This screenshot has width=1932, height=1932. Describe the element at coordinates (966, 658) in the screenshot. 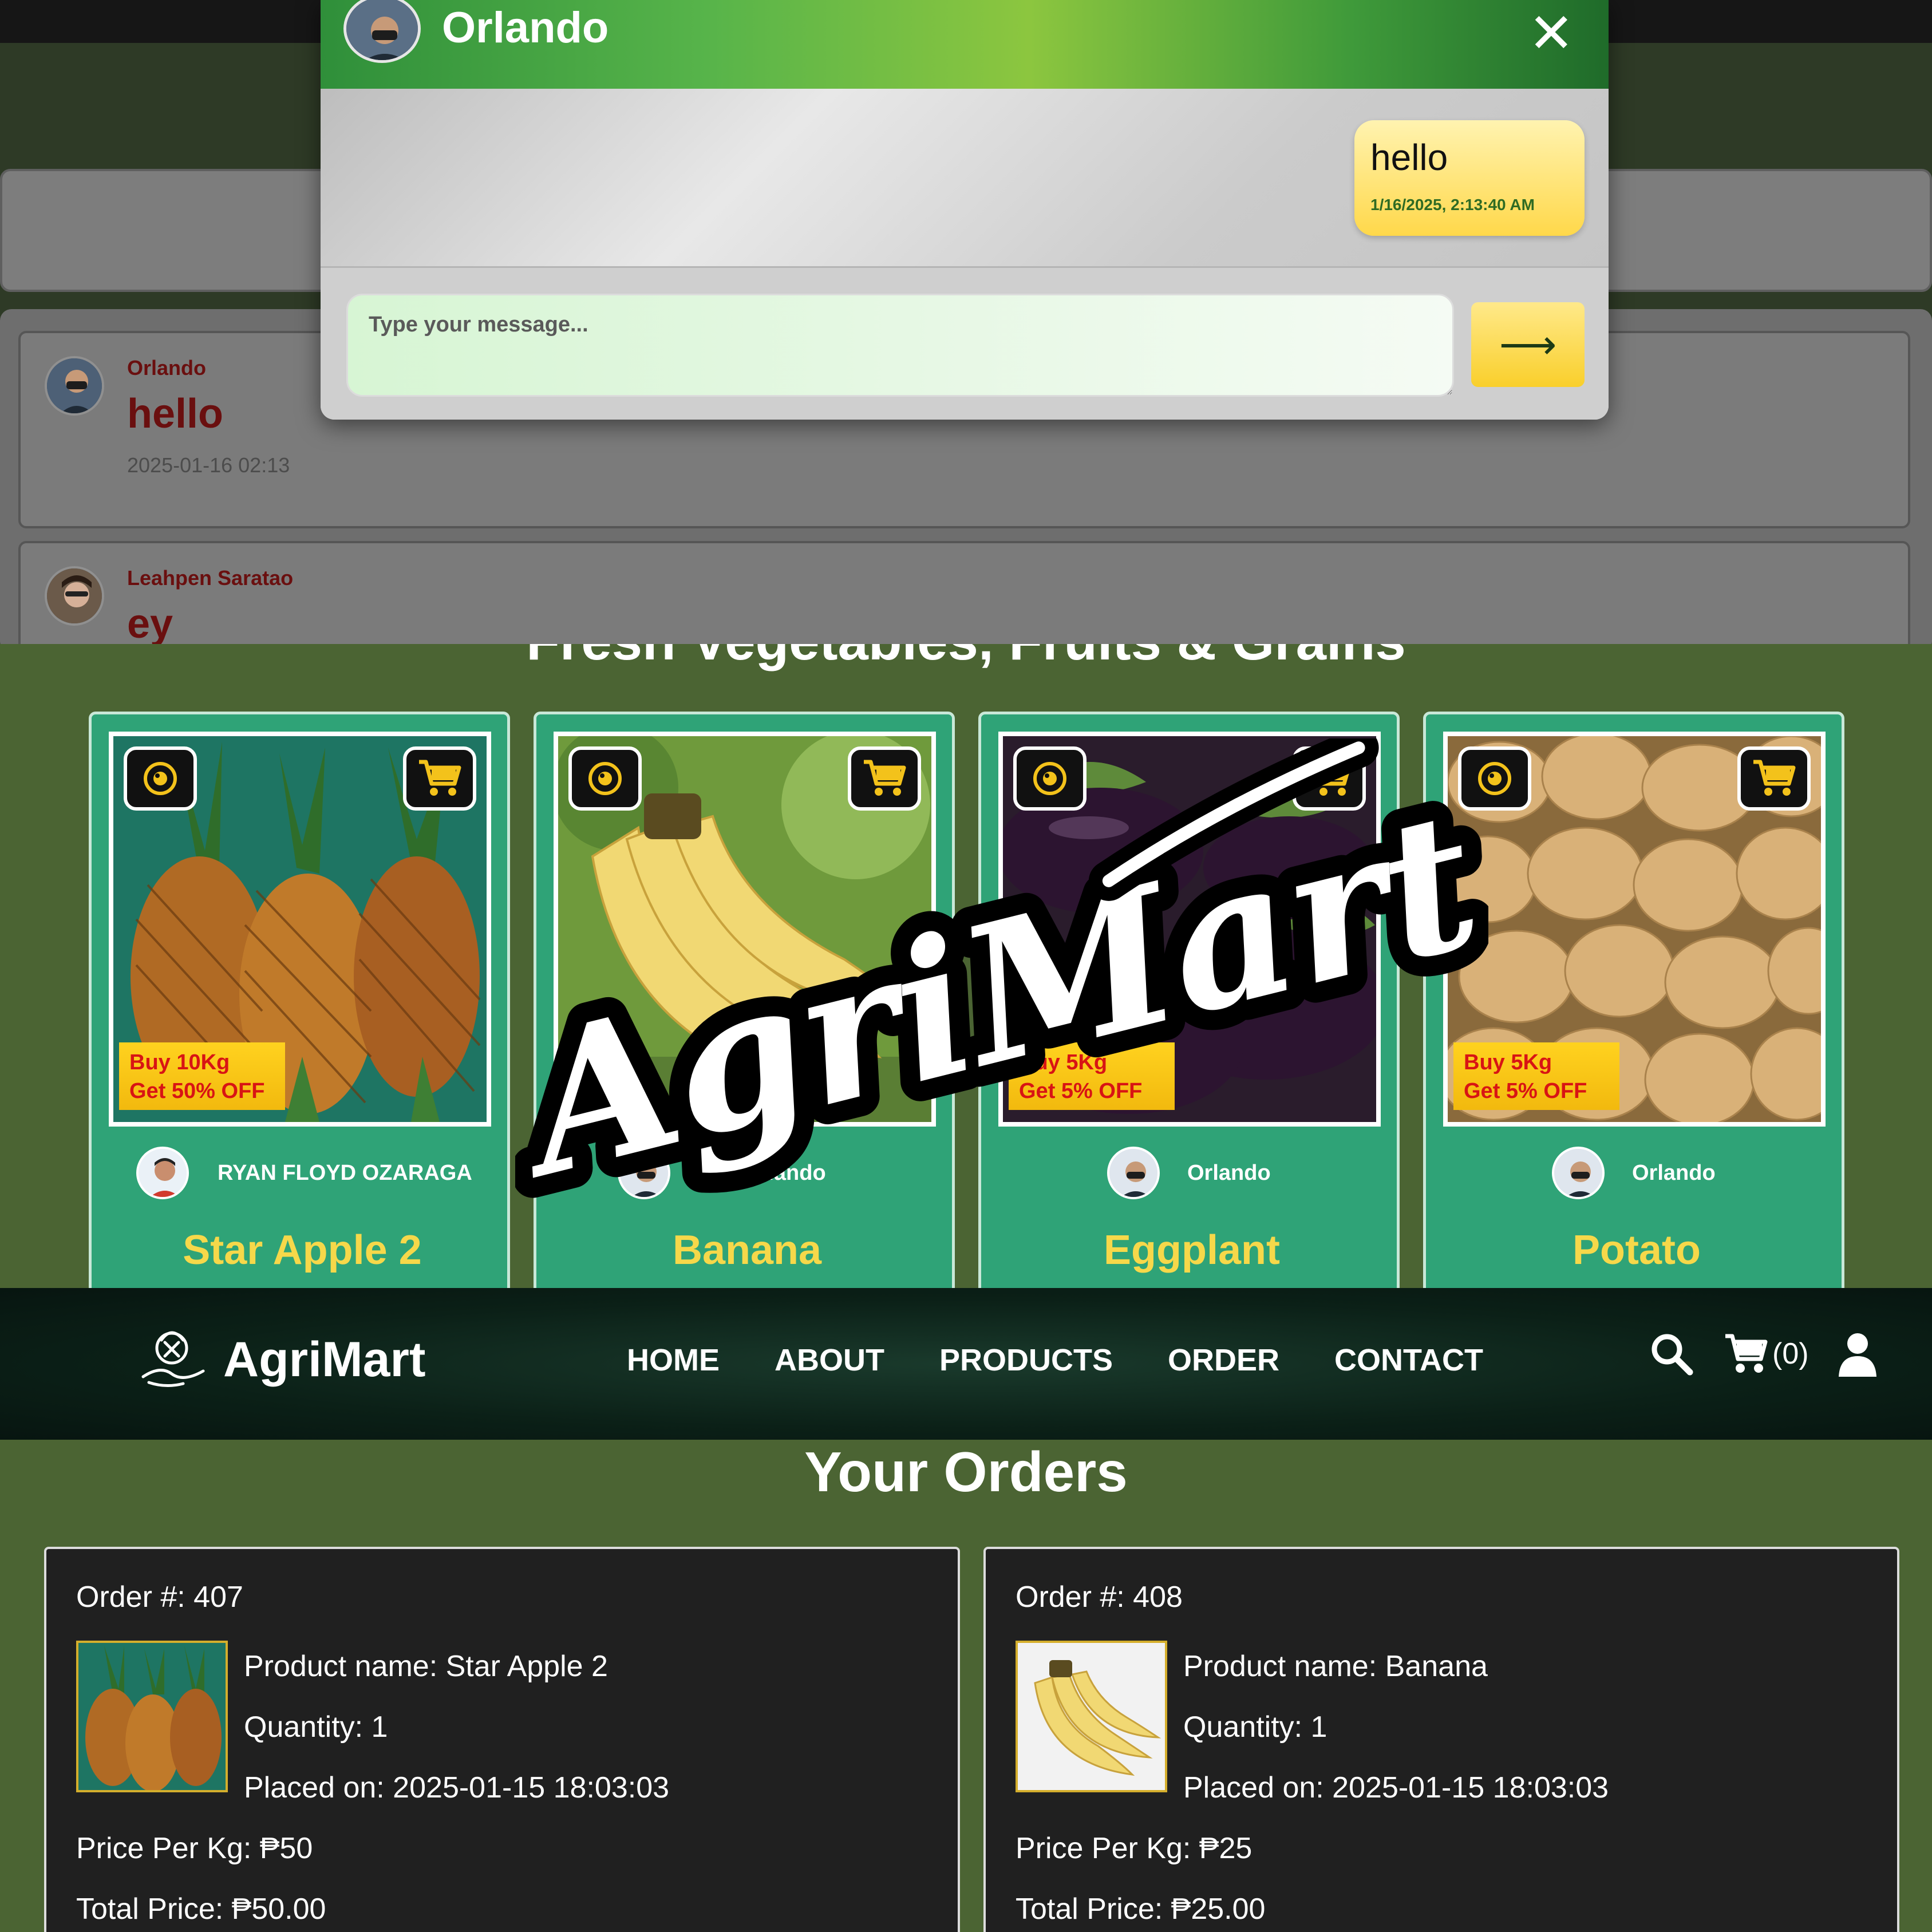

I see `section-title: Fresh Vegetables, Fruits & Grains` at that location.